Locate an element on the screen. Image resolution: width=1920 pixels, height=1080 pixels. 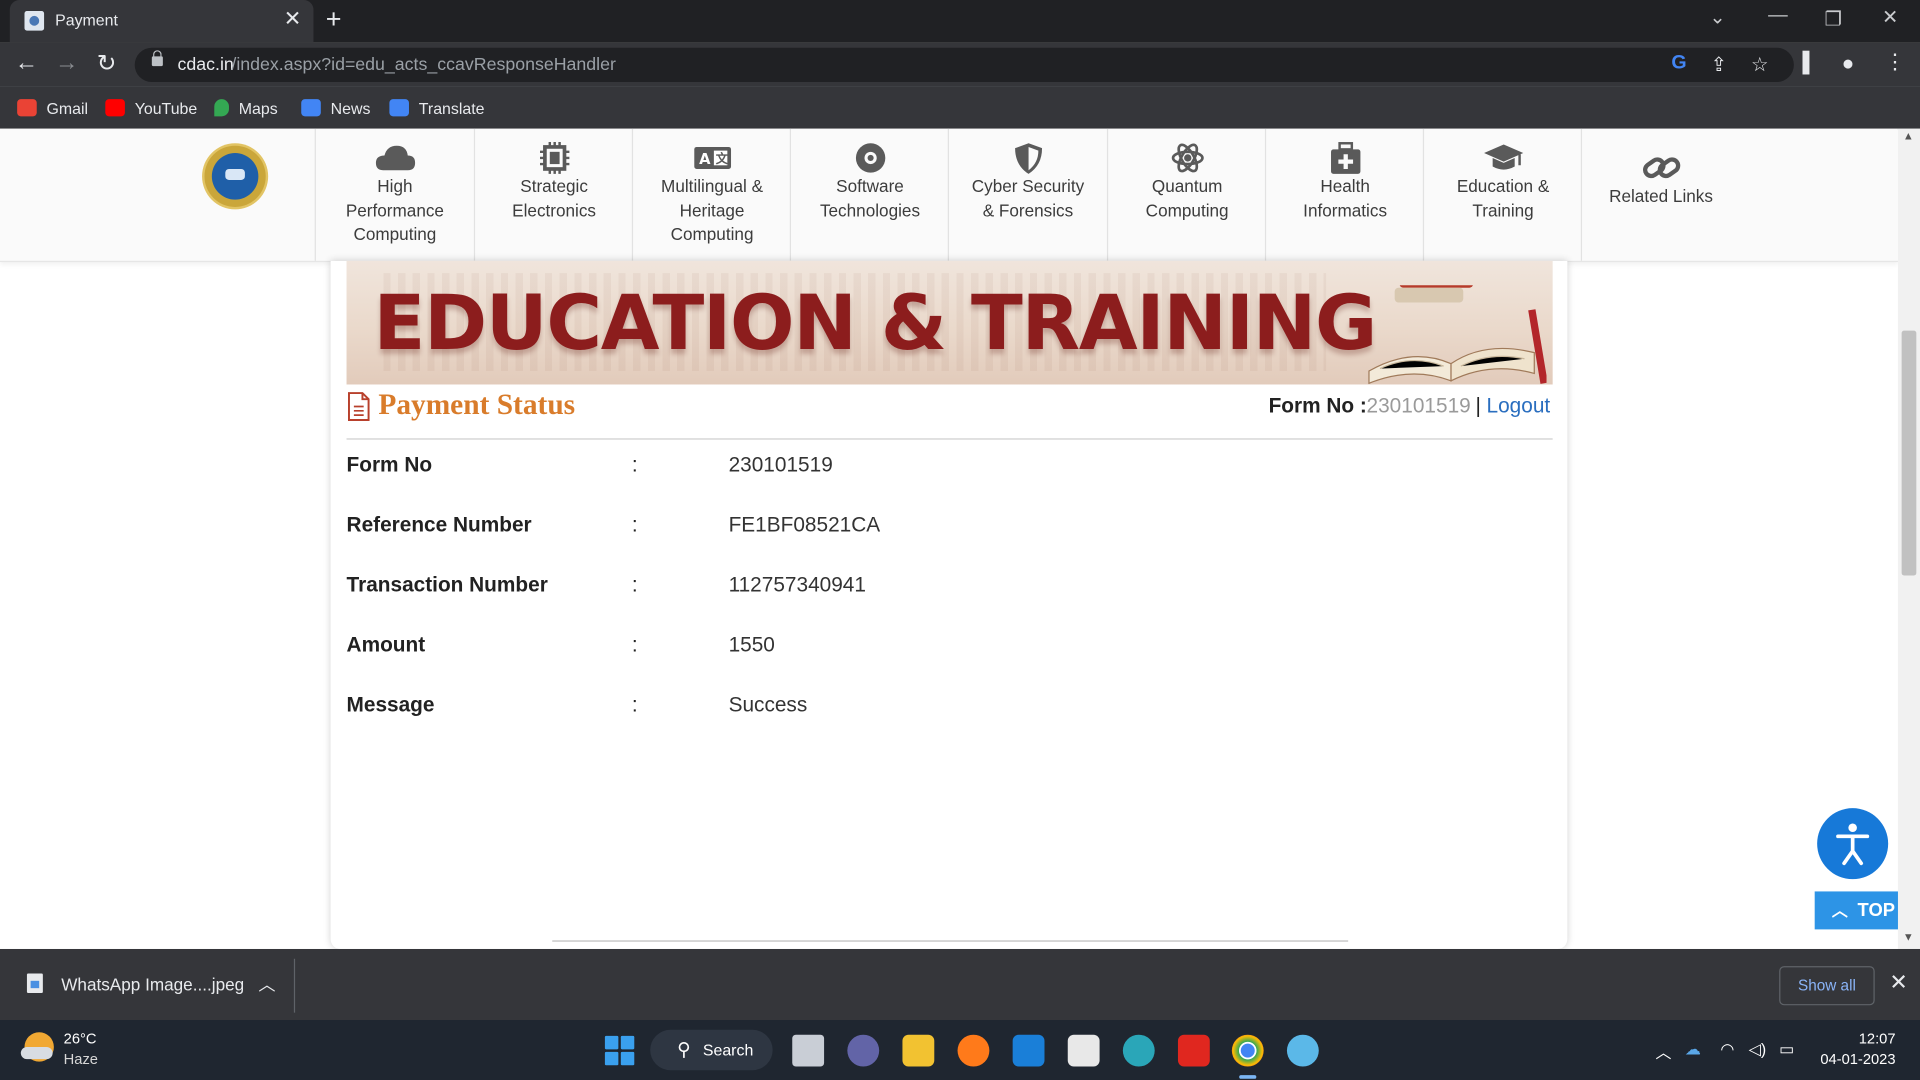
vertical-scrollbar: ▲ ▼ is located at coordinates (1908, 538).